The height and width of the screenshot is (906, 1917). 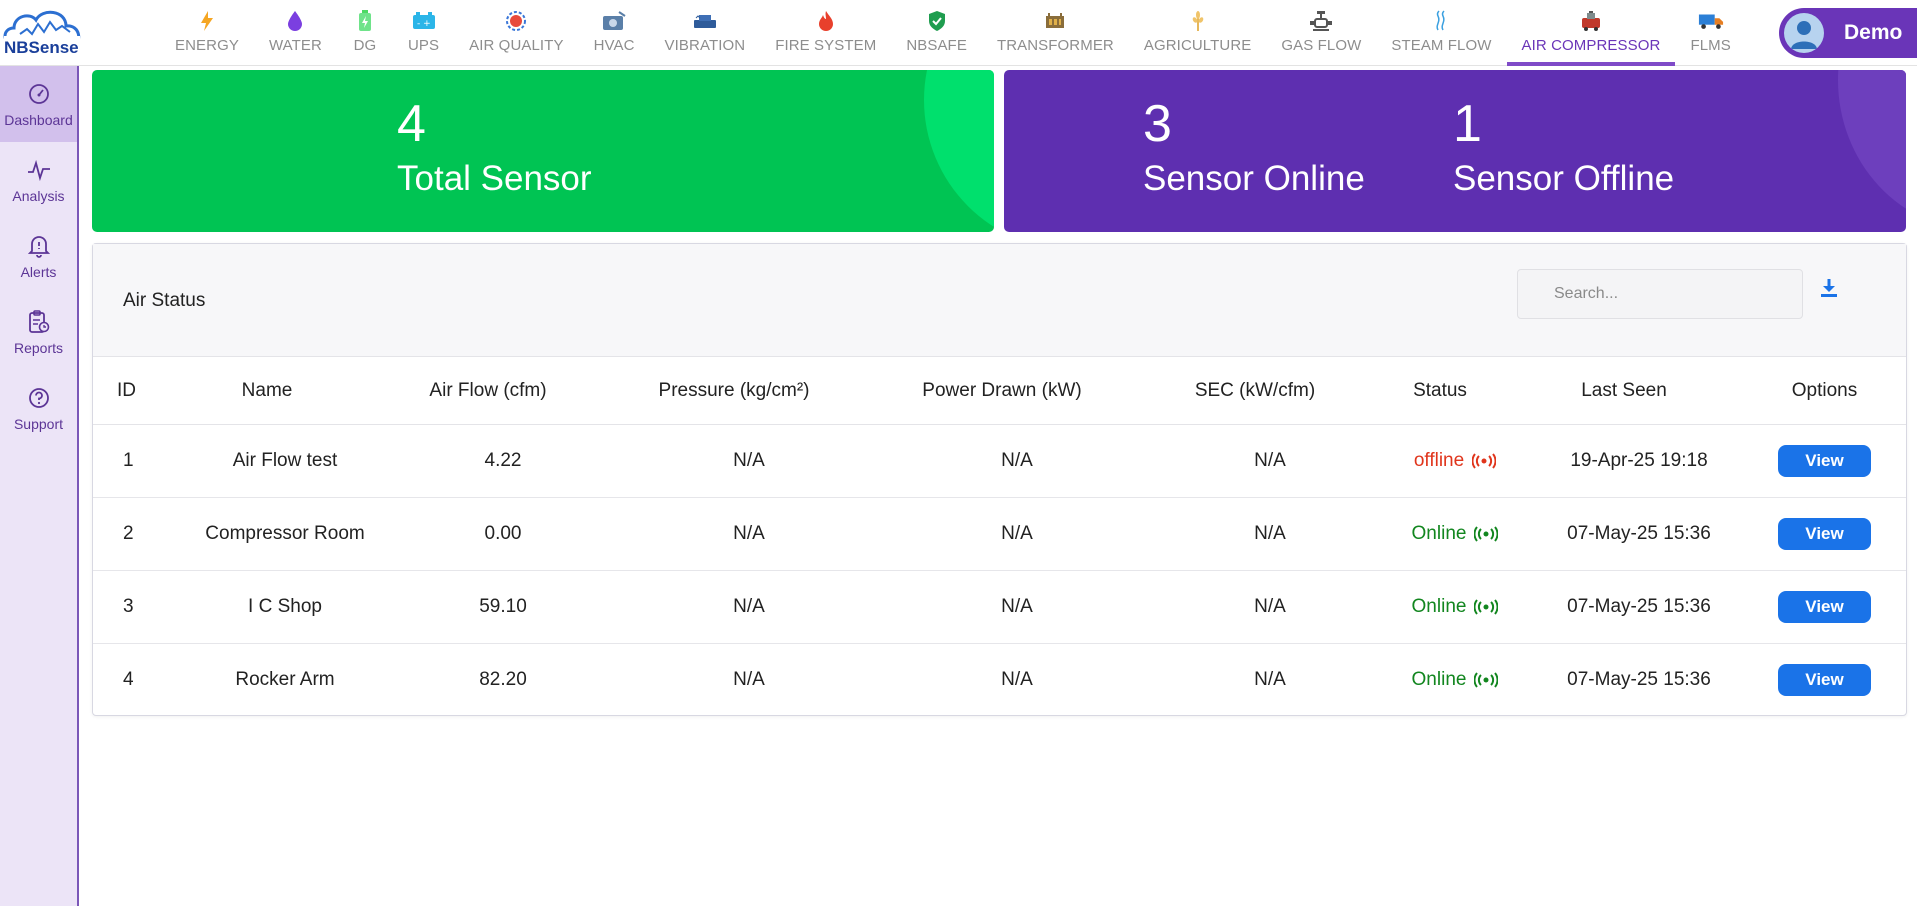 I want to click on card-decoration, so click(x=1872, y=150).